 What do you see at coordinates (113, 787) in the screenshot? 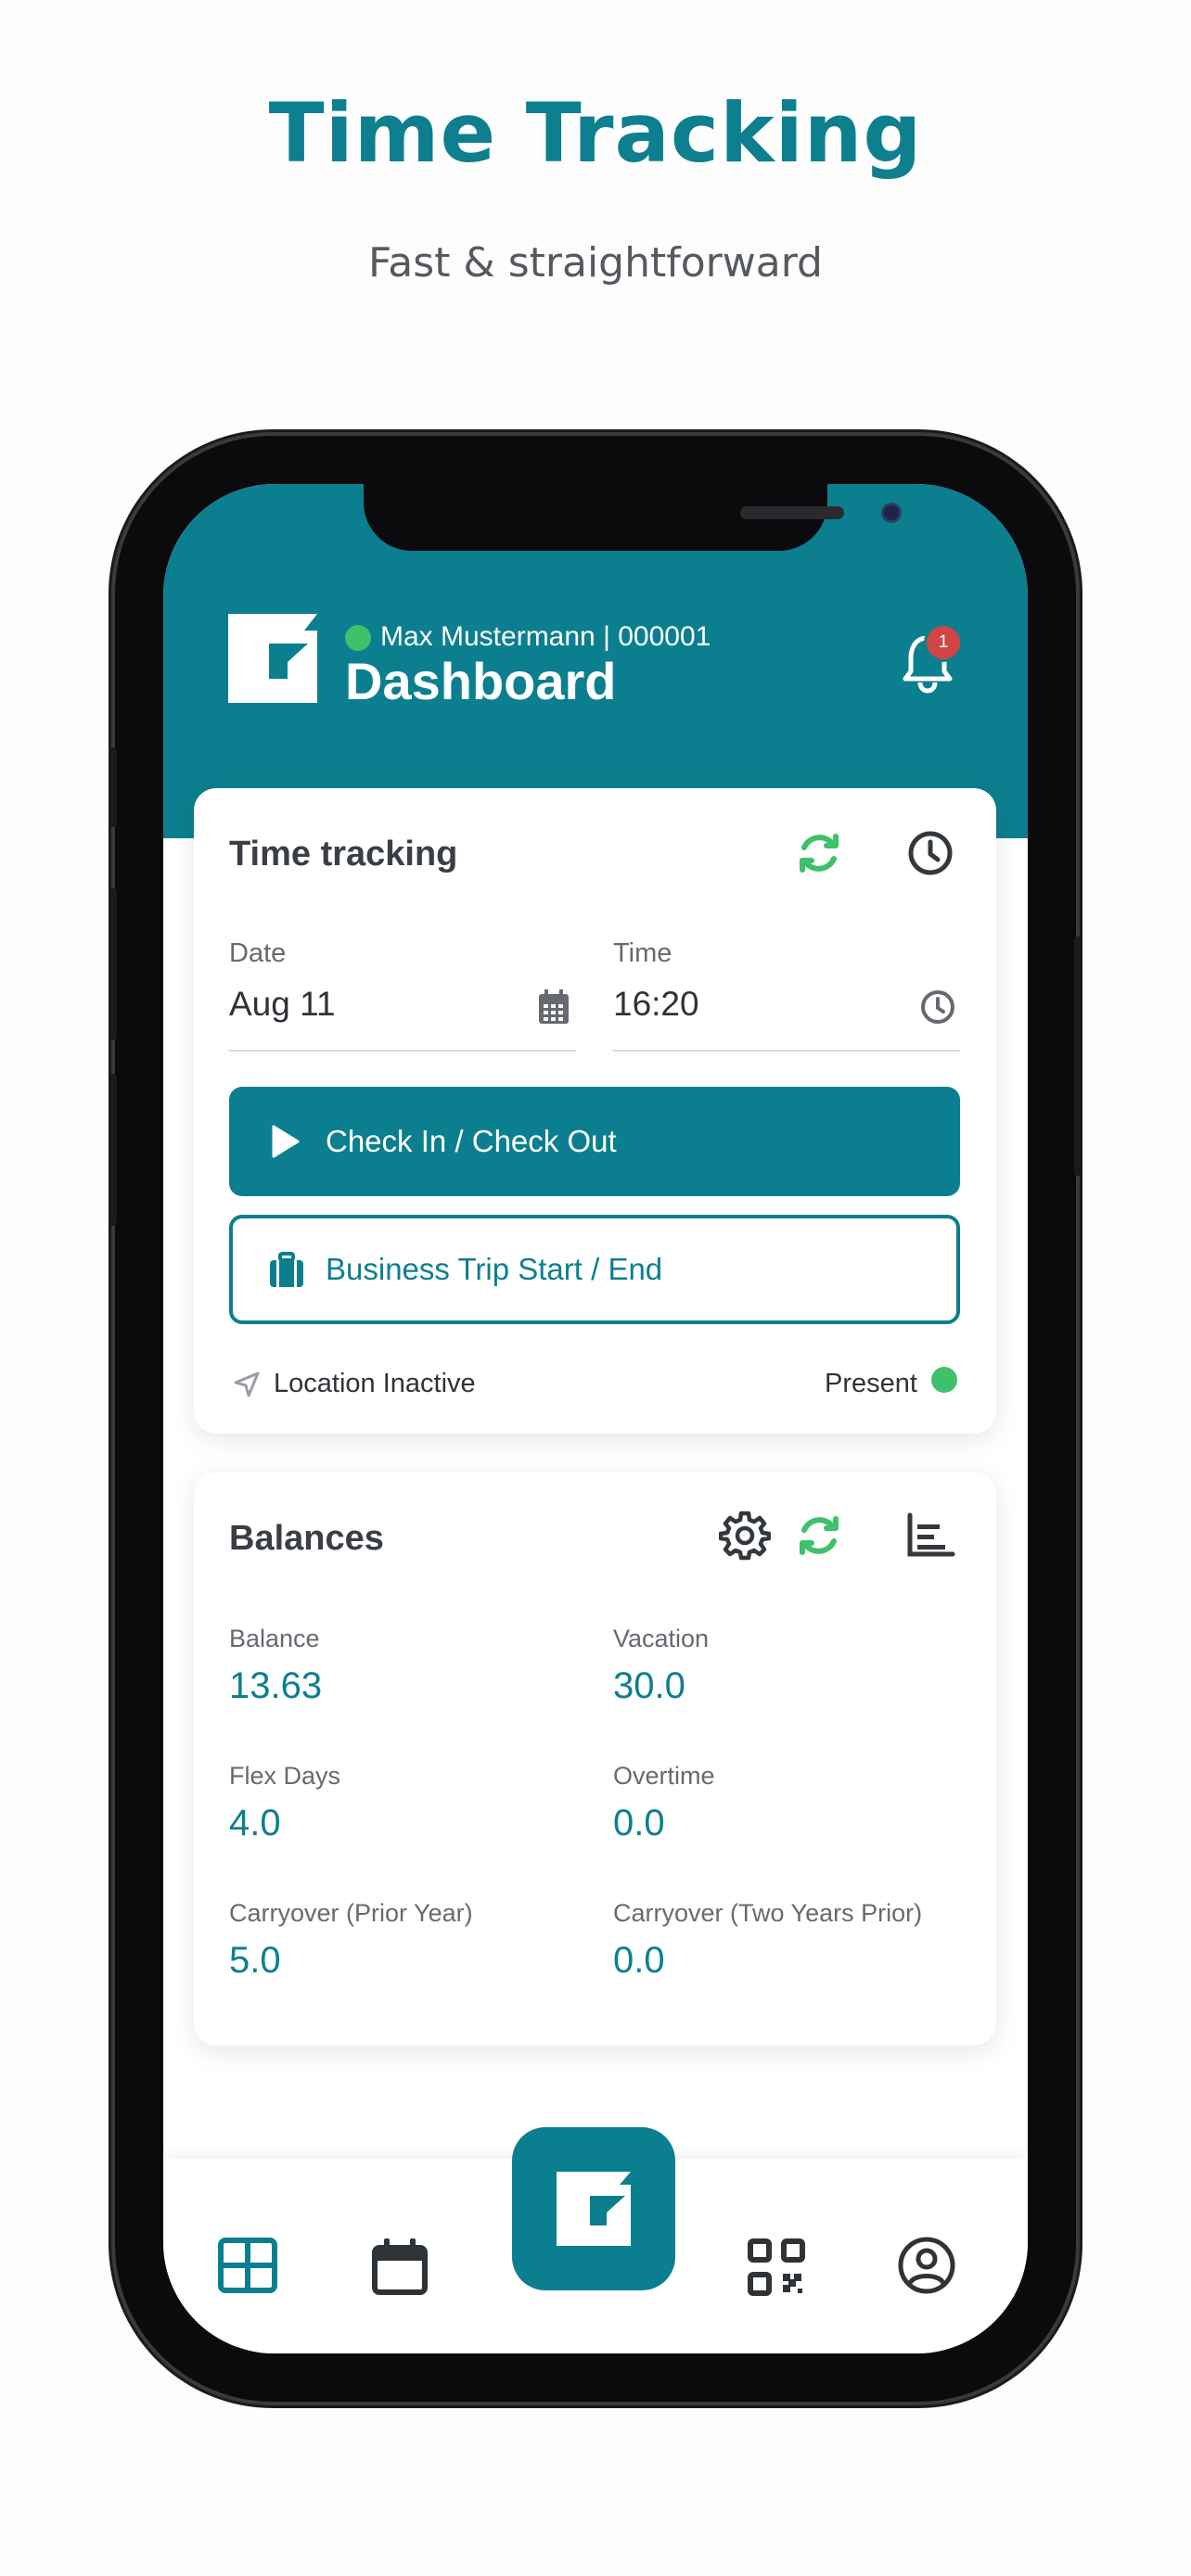
I see `mute-switch` at bounding box center [113, 787].